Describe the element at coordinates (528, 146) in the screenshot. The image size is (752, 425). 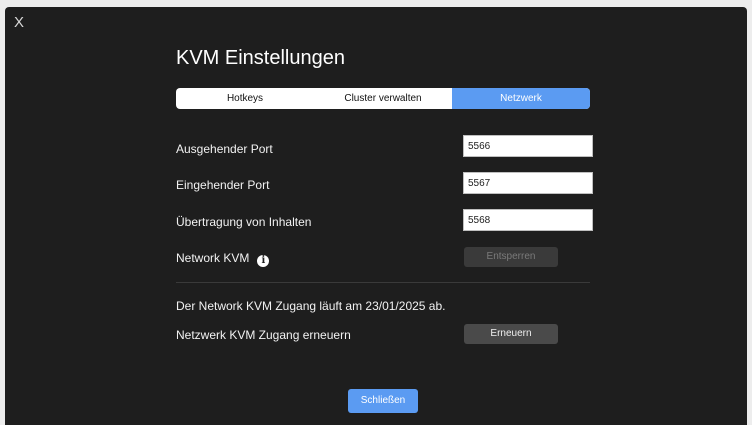
I see `outgoing-port-input` at that location.